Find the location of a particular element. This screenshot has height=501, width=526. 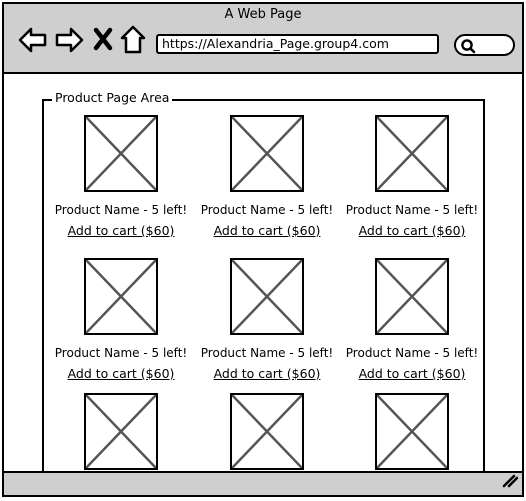

home-icon is located at coordinates (133, 42).